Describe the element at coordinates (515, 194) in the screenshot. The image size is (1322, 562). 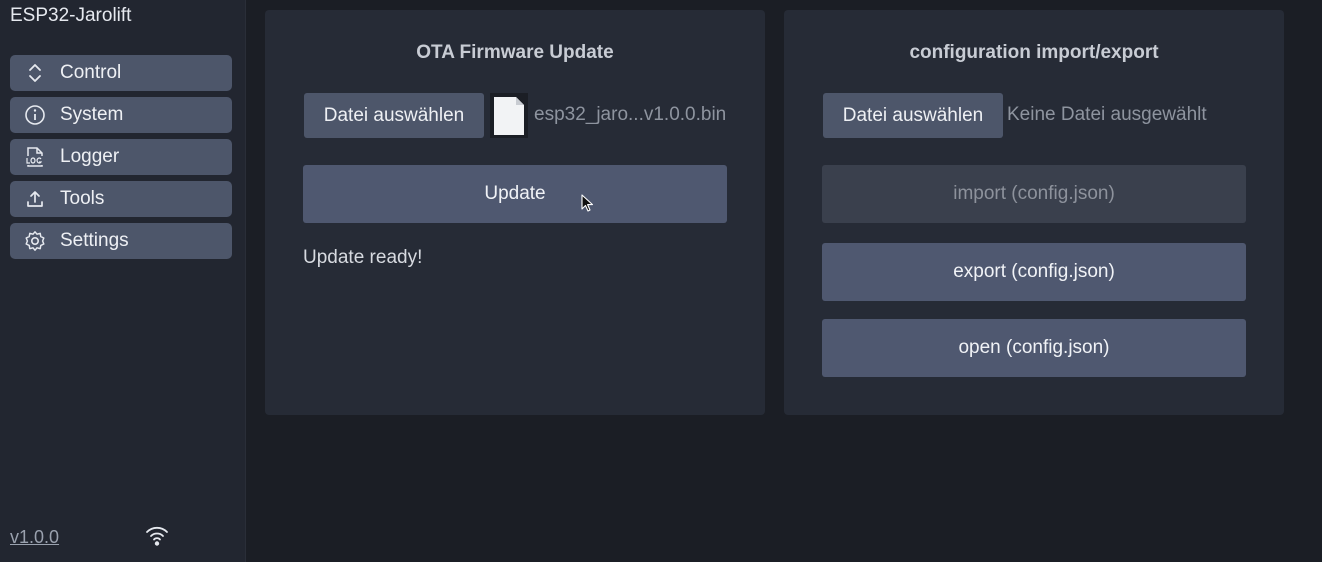
I see `update-button: Update` at that location.